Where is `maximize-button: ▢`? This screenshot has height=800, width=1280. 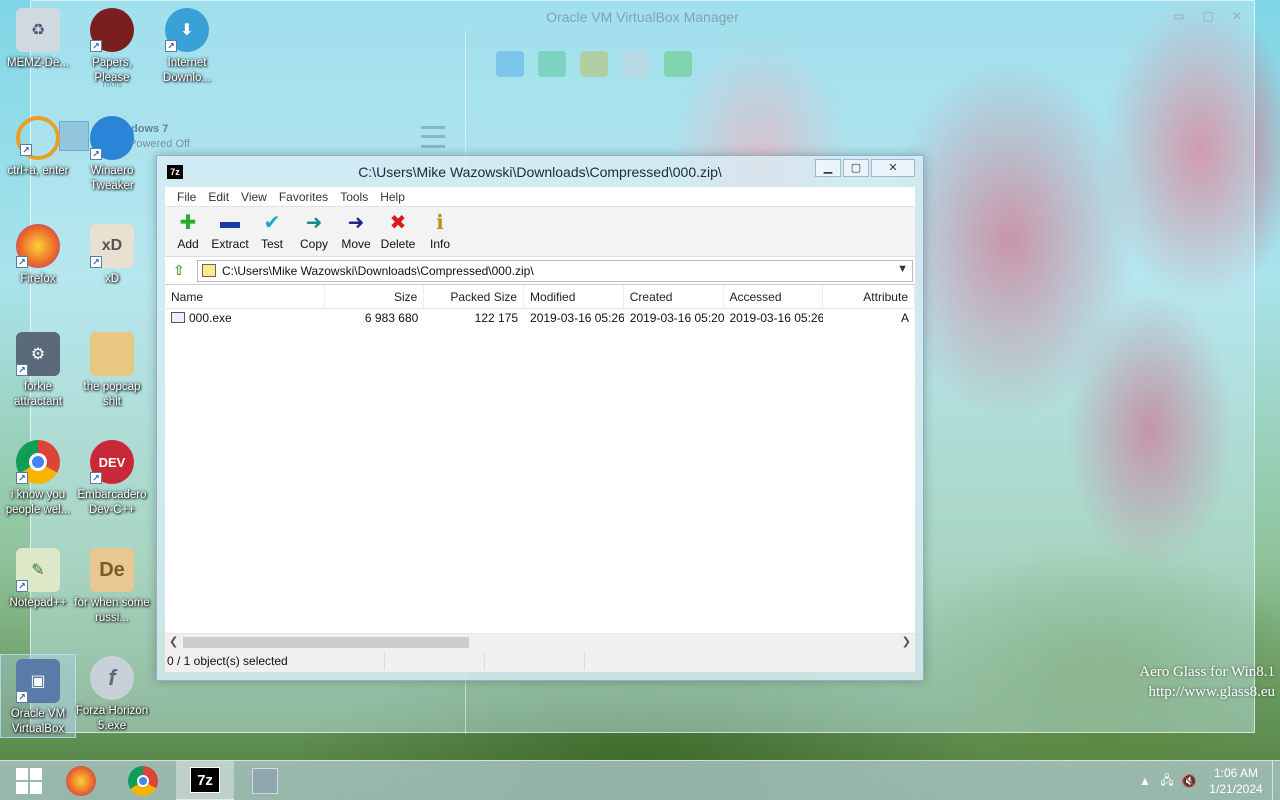
maximize-button: ▢ is located at coordinates (856, 168).